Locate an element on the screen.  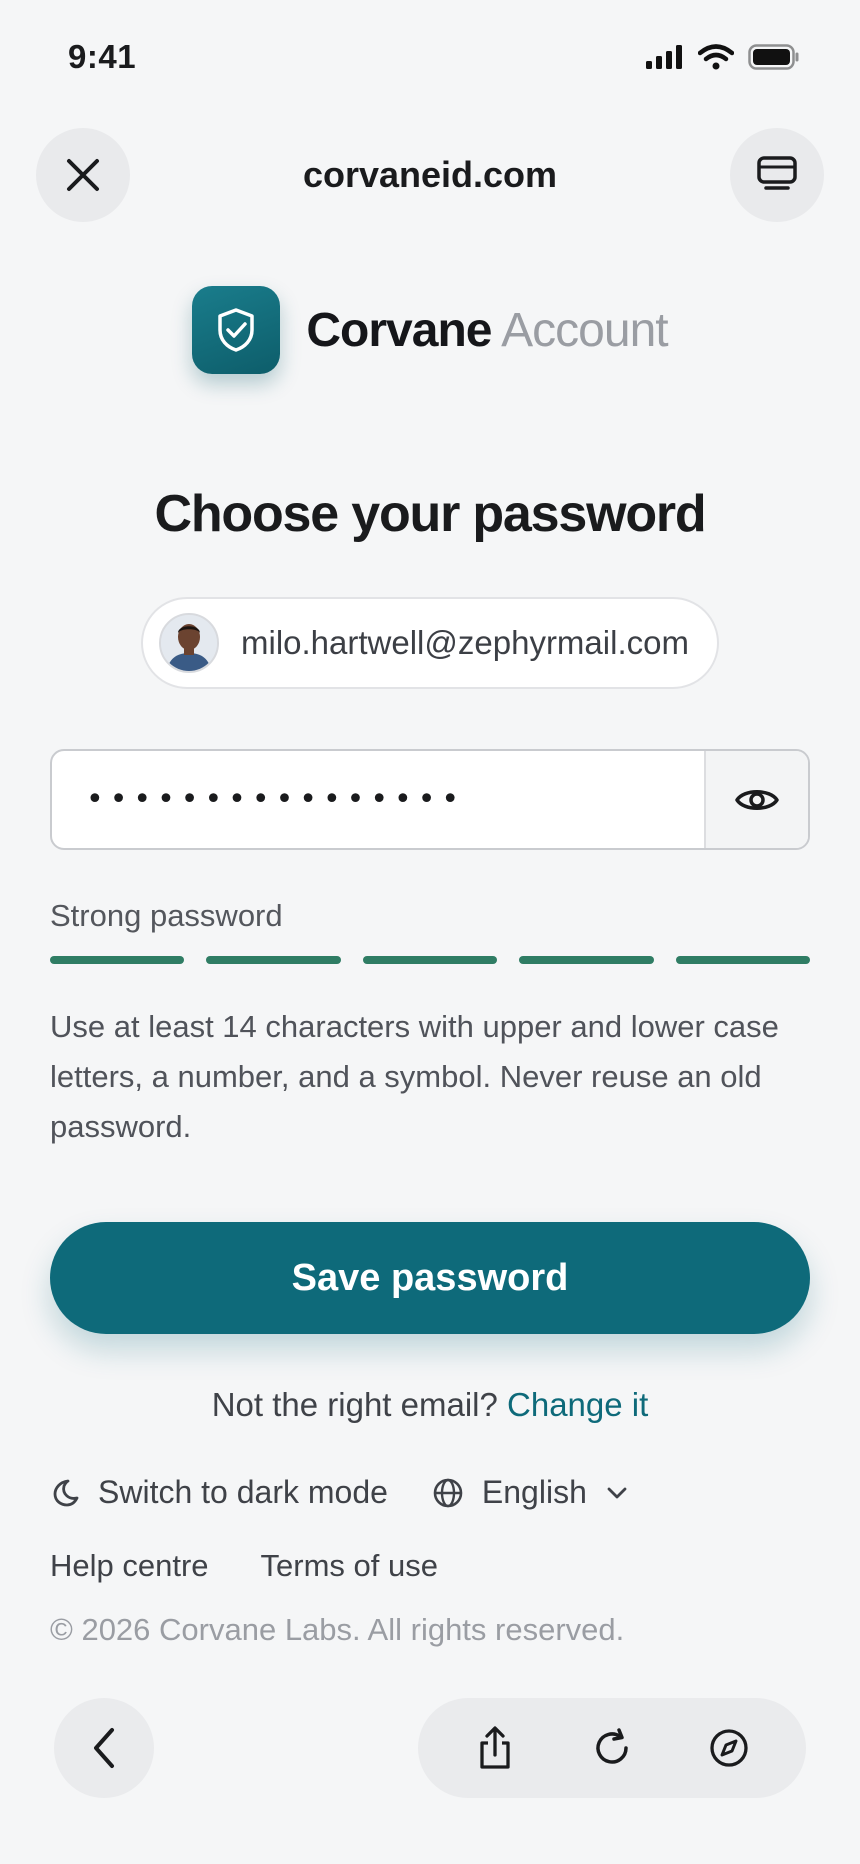
share-button is located at coordinates (495, 1748).